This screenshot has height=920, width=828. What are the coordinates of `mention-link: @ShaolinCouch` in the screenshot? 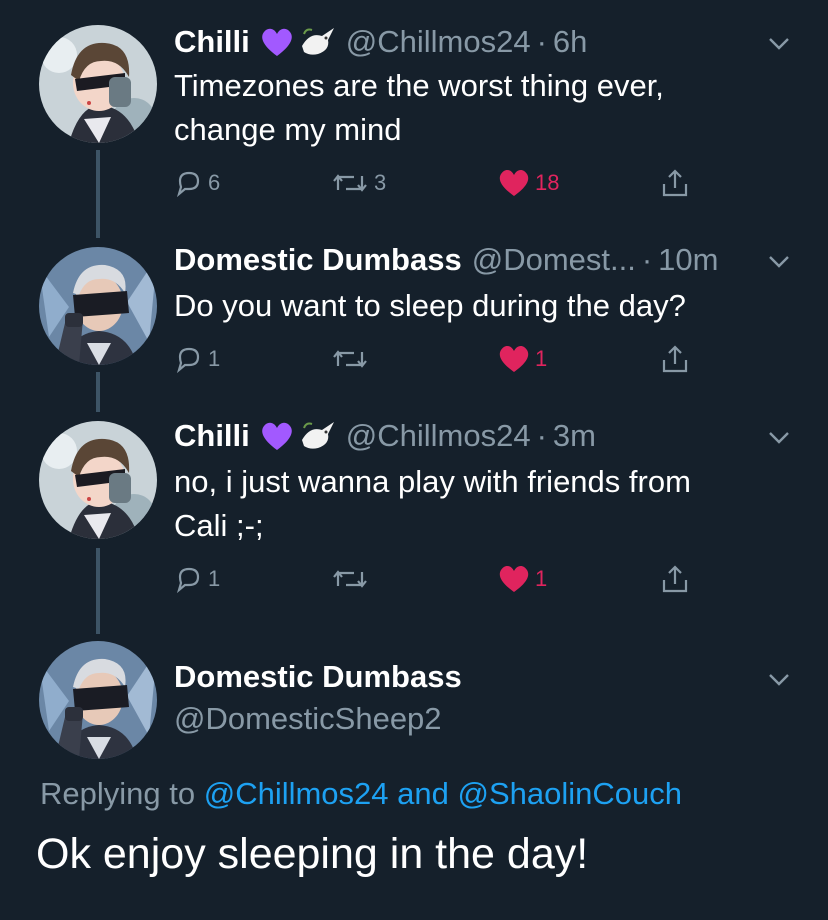 It's located at (570, 793).